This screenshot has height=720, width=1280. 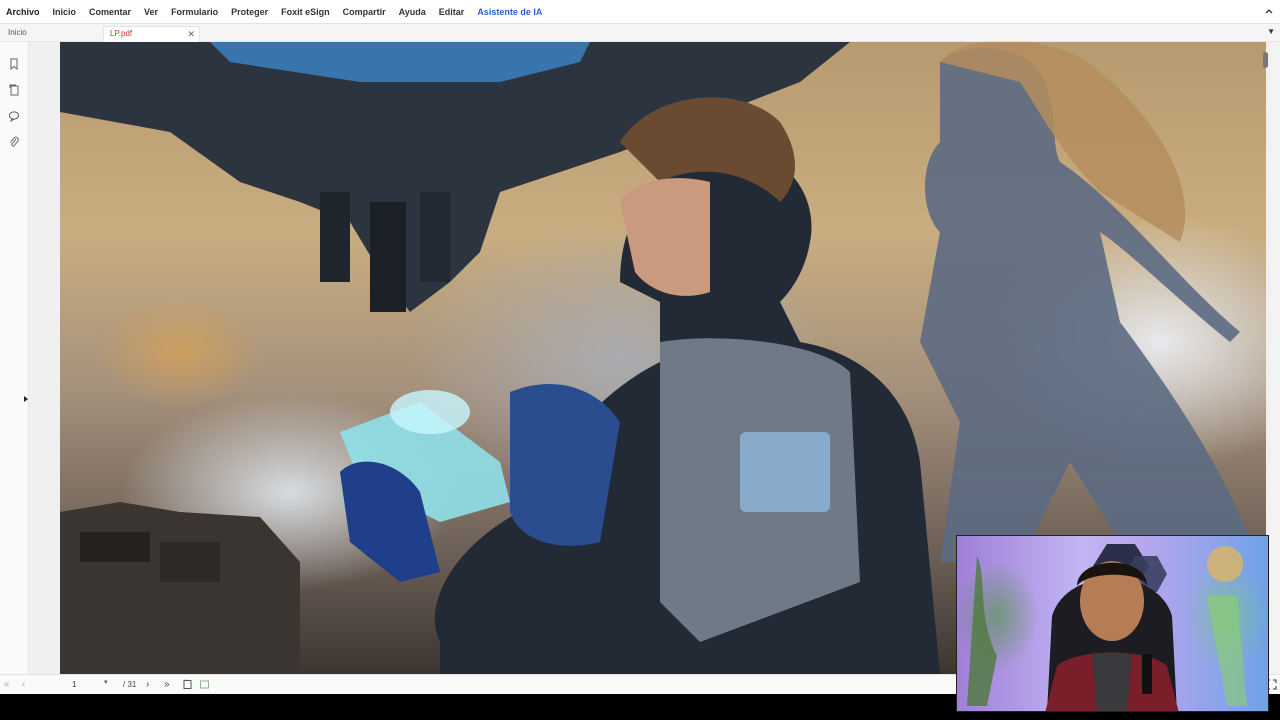 I want to click on fit-page-icon, so click(x=187, y=684).